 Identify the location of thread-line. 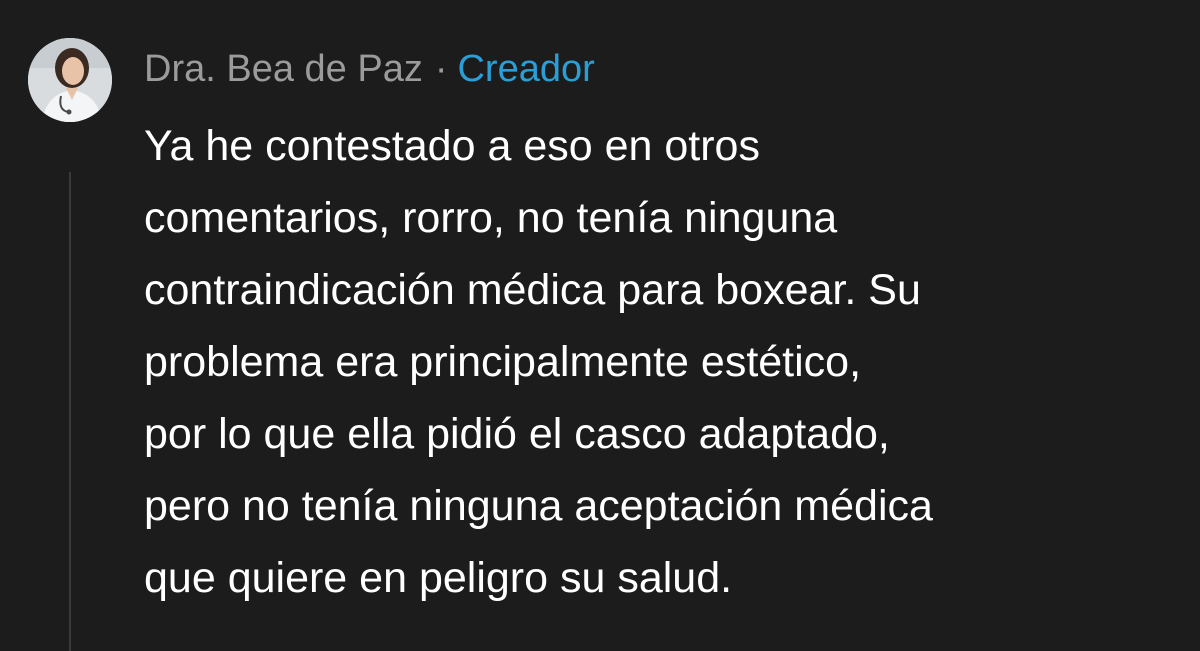
(70, 411).